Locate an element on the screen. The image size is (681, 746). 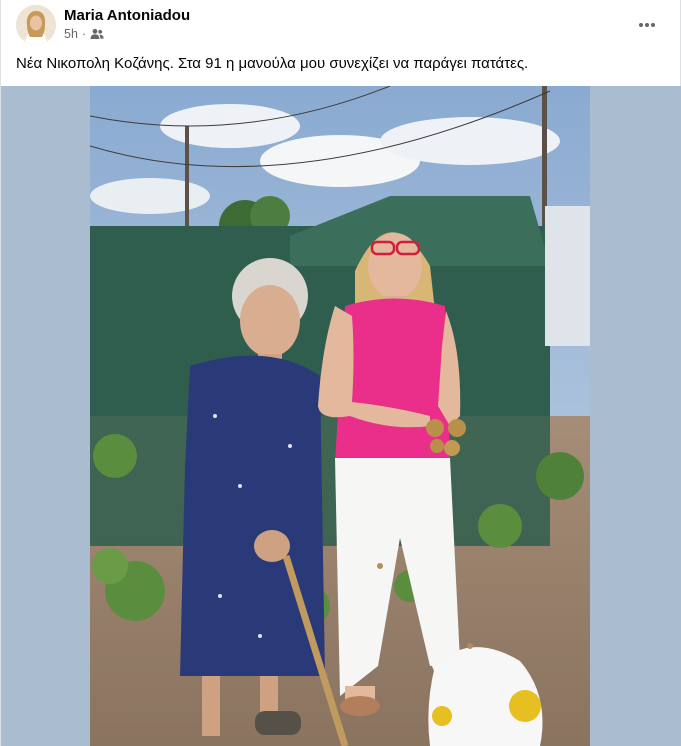
post-meta: 5h · is located at coordinates (84, 34).